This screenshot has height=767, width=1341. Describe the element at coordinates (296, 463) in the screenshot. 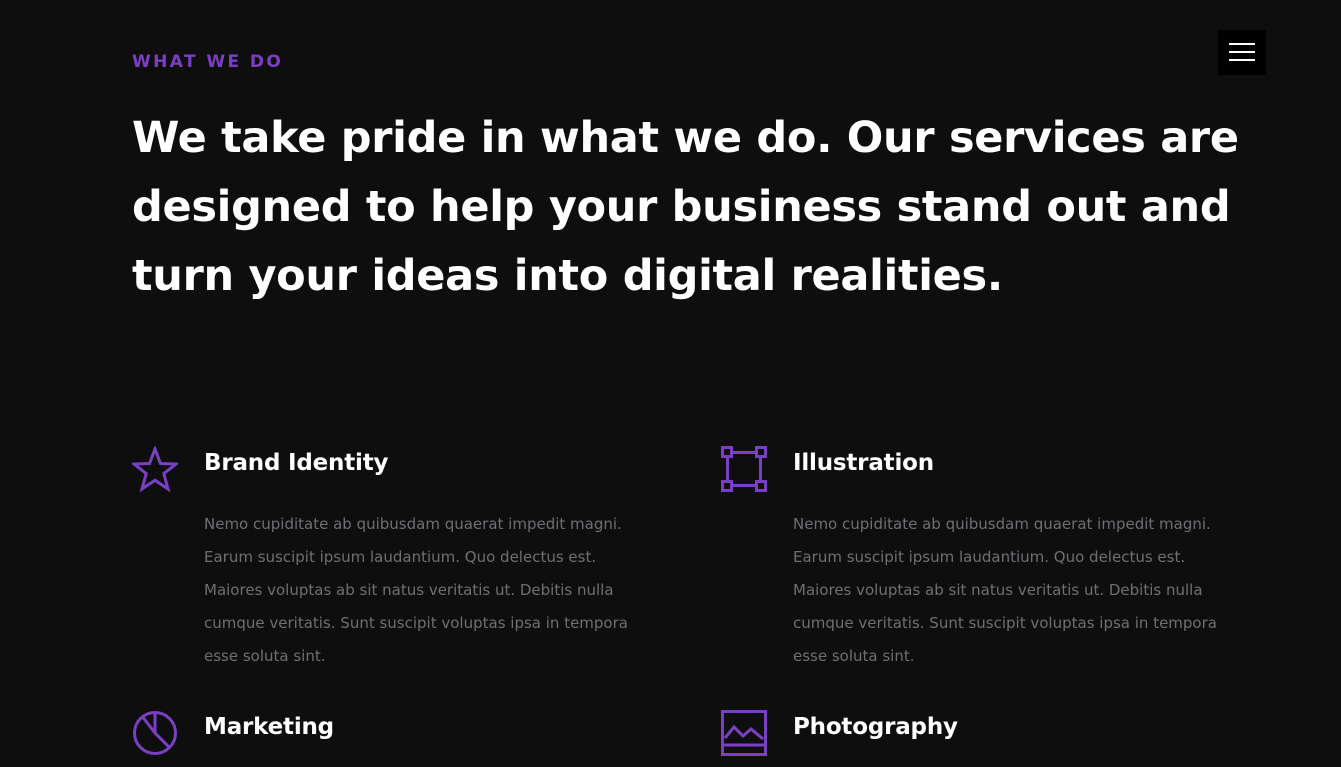

I see `service-title: Brand Identity` at that location.